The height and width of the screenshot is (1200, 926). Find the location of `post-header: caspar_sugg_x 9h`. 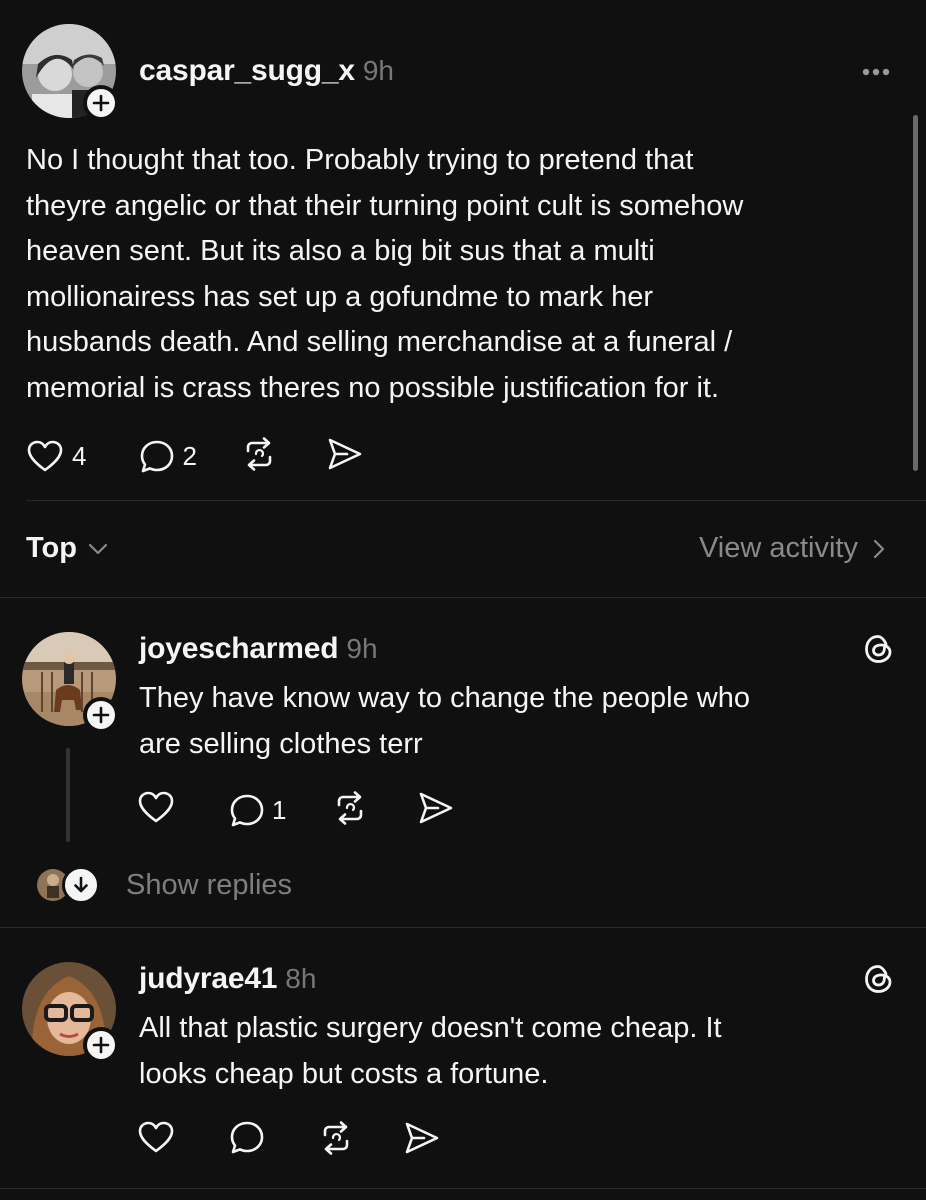

post-header: caspar_sugg_x 9h is located at coordinates (266, 71).